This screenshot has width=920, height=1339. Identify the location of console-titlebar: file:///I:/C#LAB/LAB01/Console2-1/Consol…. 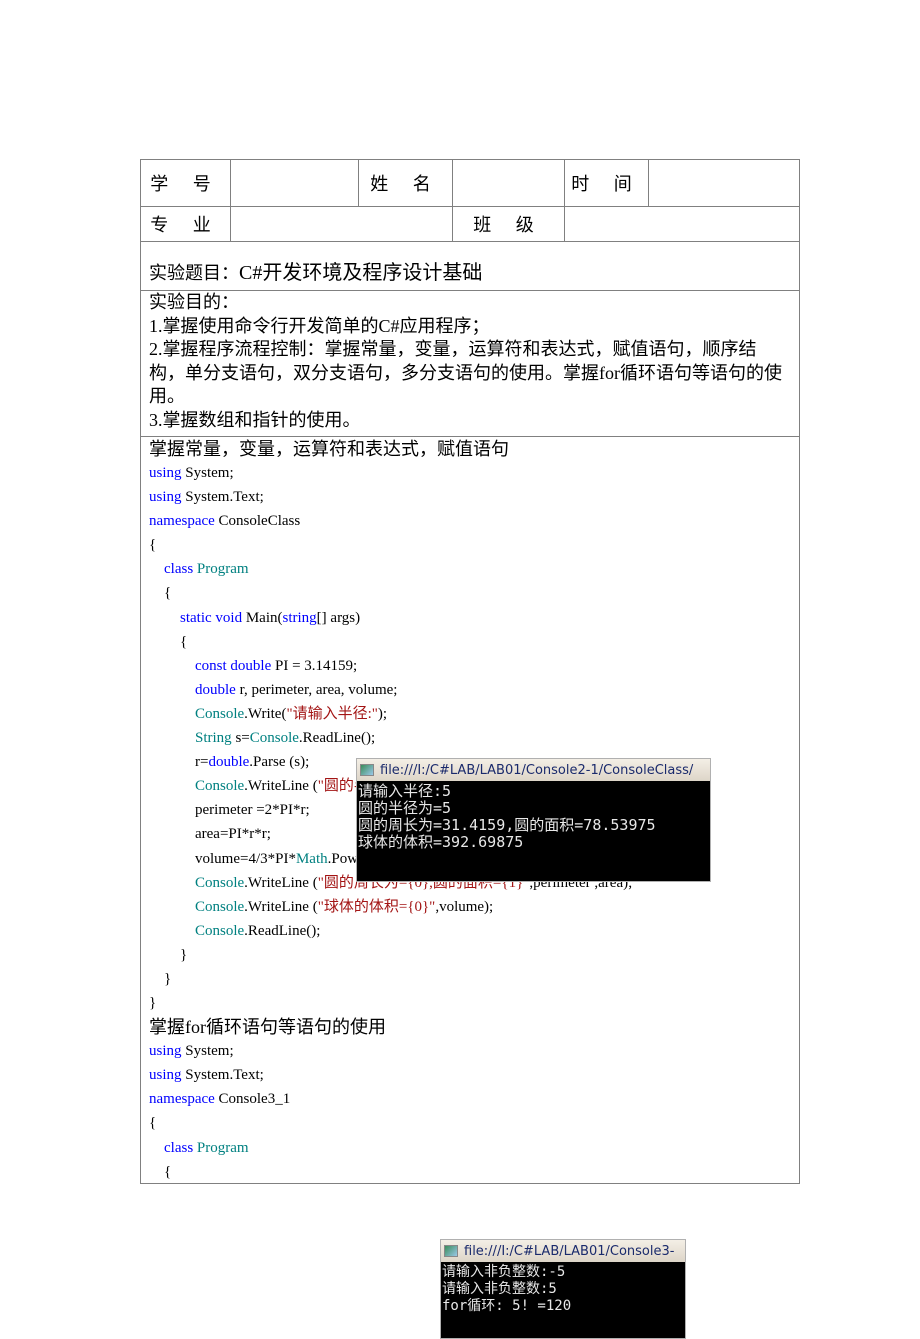
(533, 770).